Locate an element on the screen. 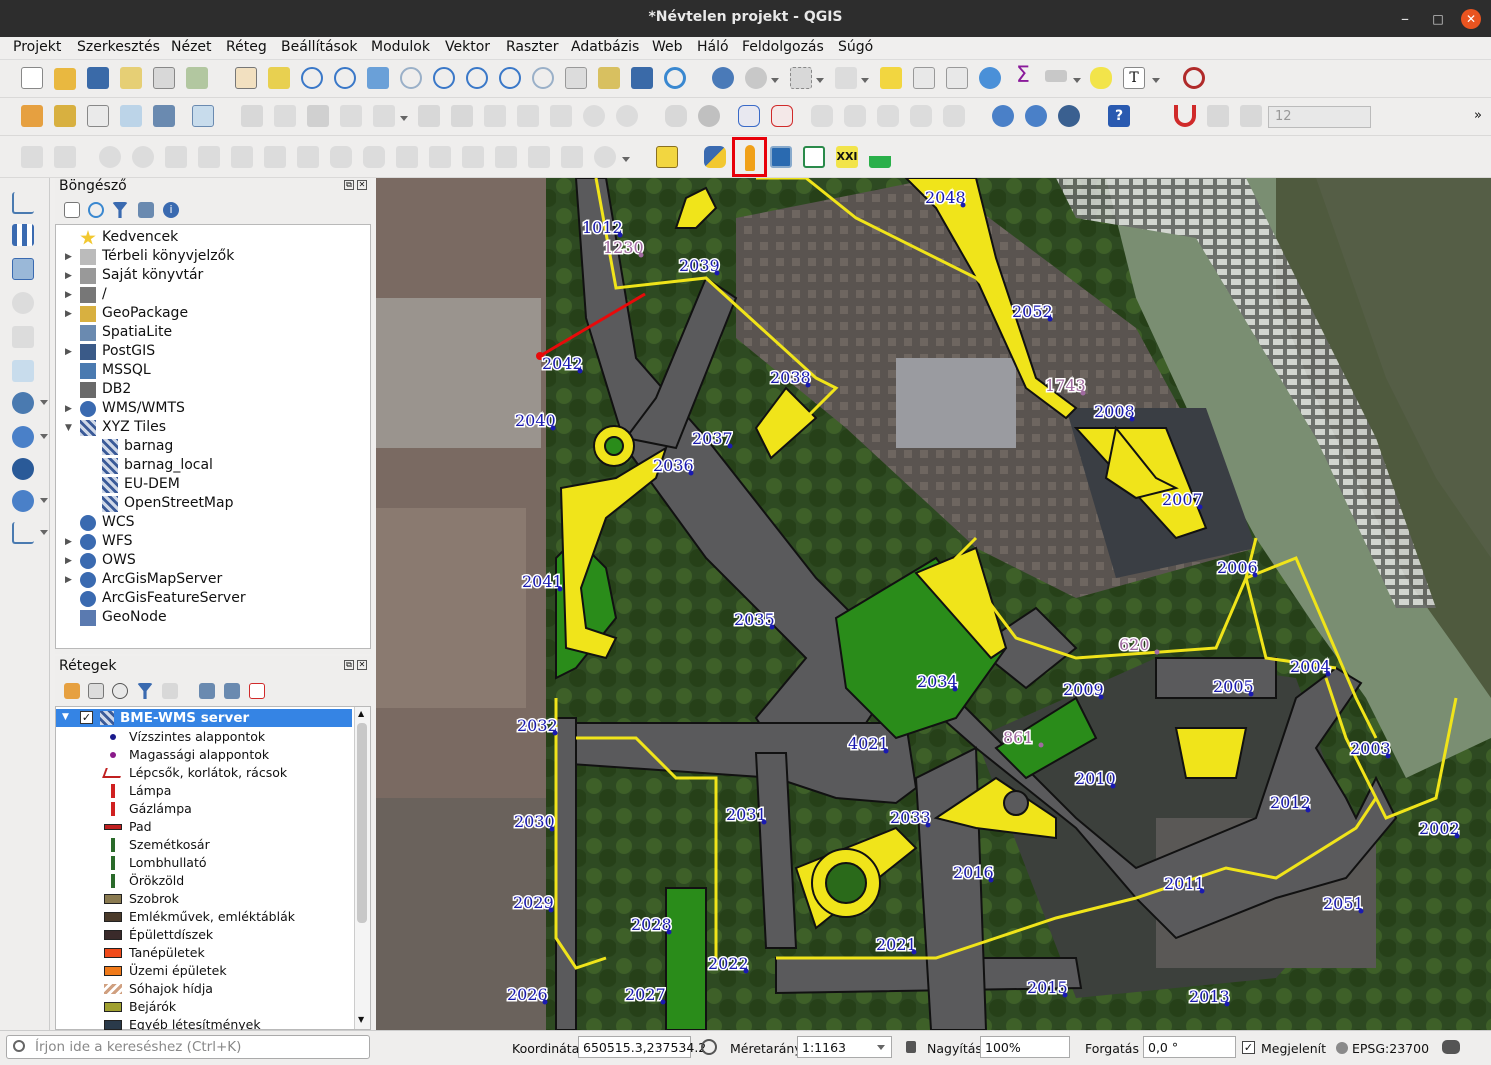  fill-ring-icon is located at coordinates (143, 157).